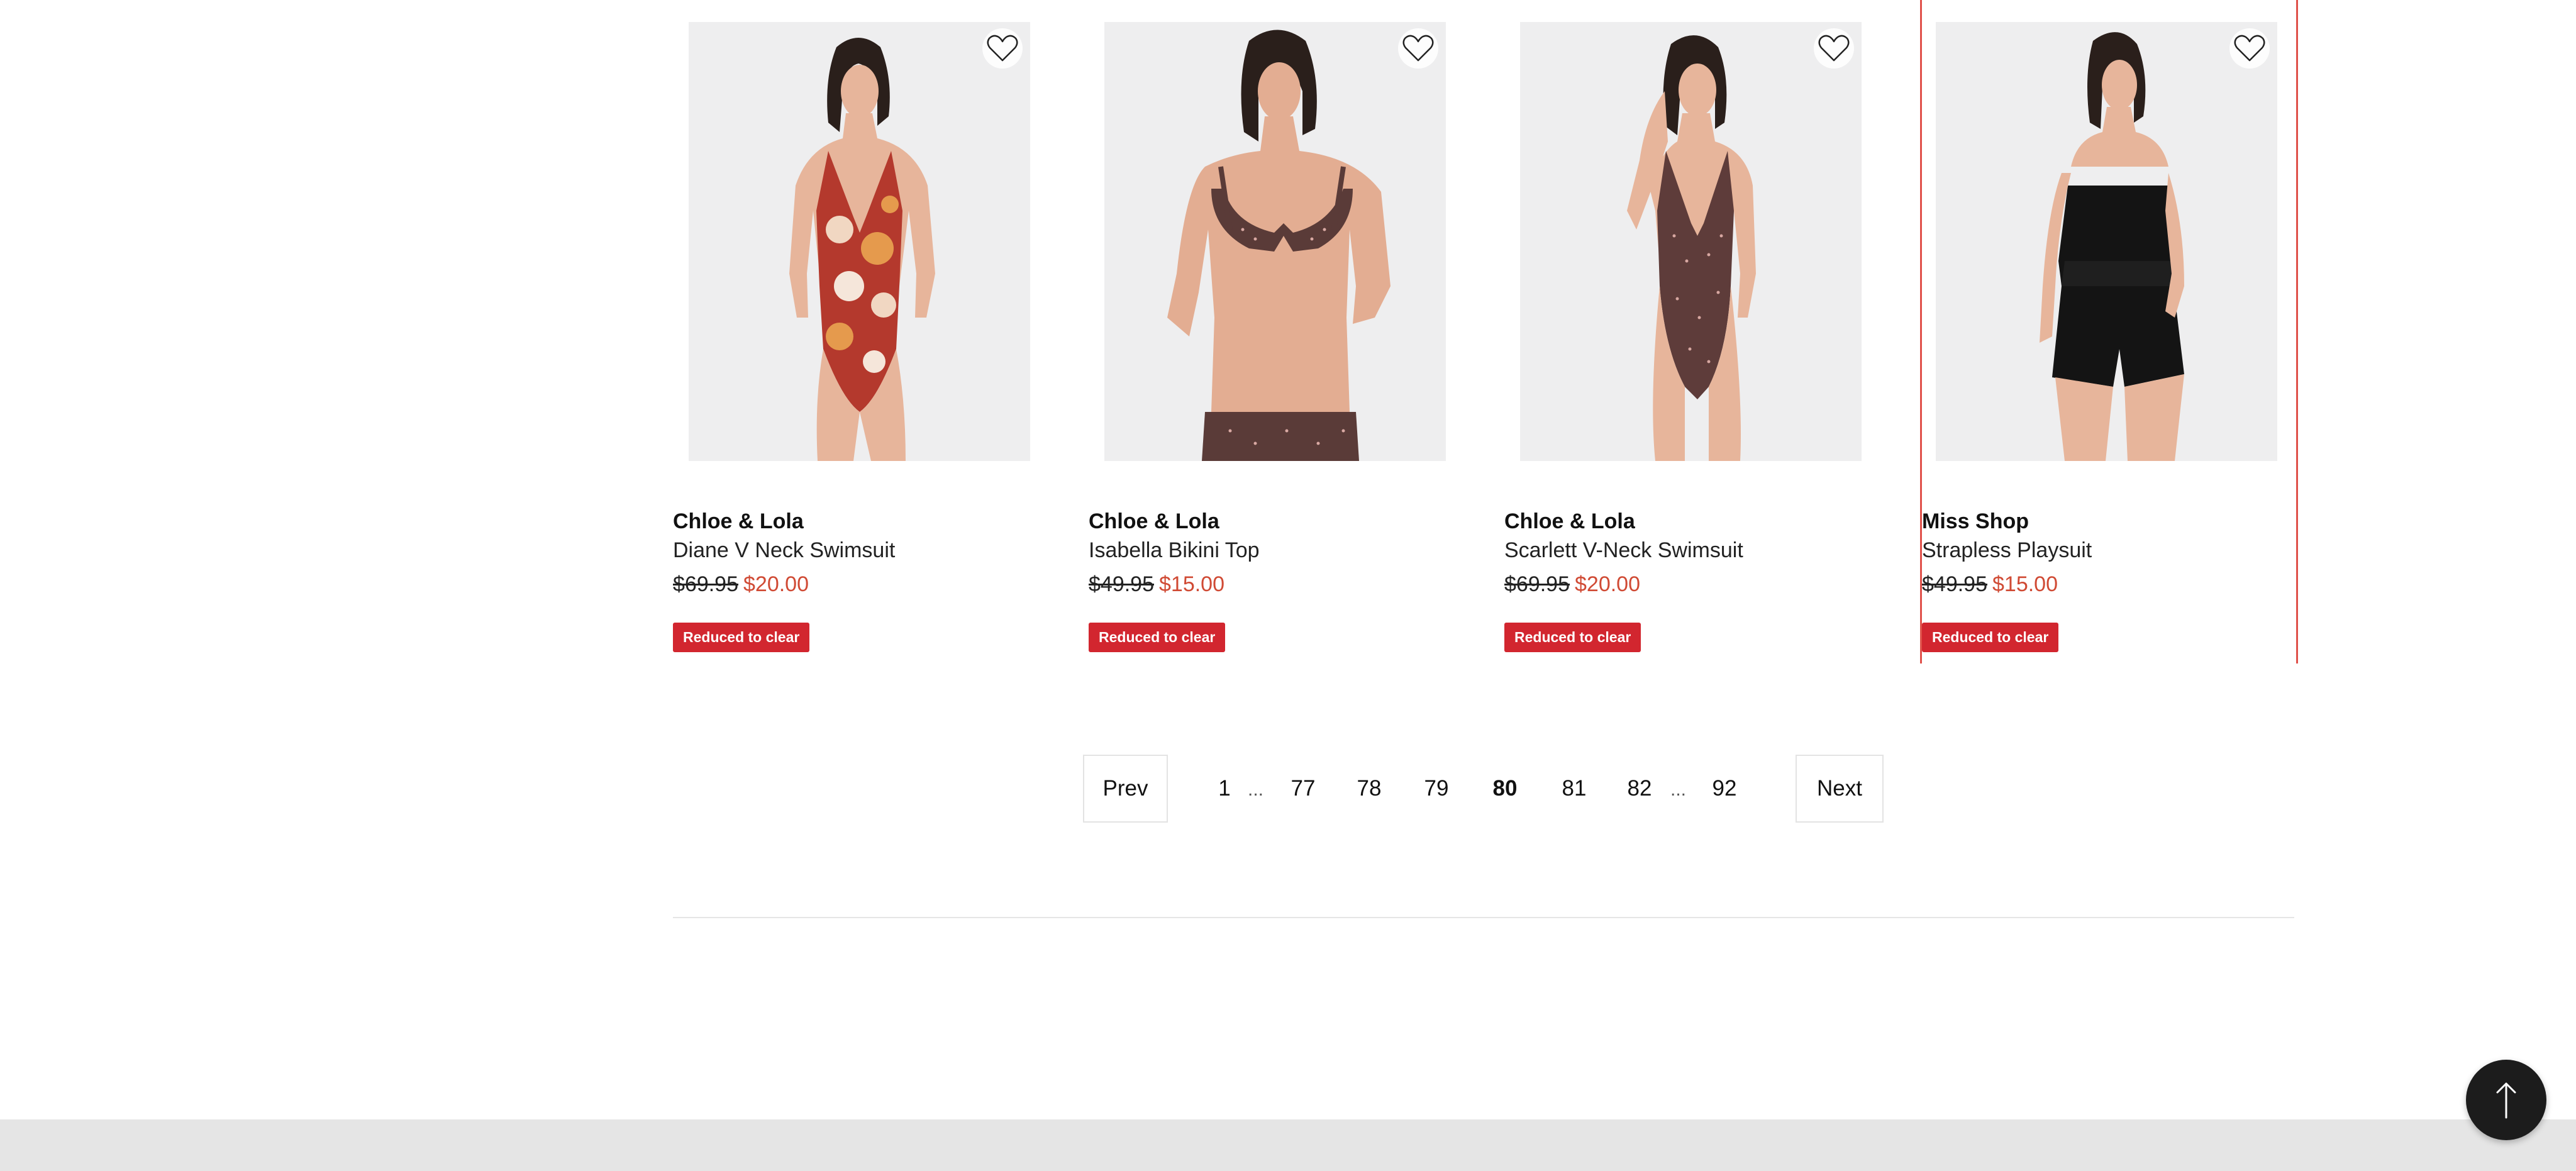 The image size is (2576, 1171). What do you see at coordinates (1174, 550) in the screenshot?
I see `product-name: Isabella Bikini Top` at bounding box center [1174, 550].